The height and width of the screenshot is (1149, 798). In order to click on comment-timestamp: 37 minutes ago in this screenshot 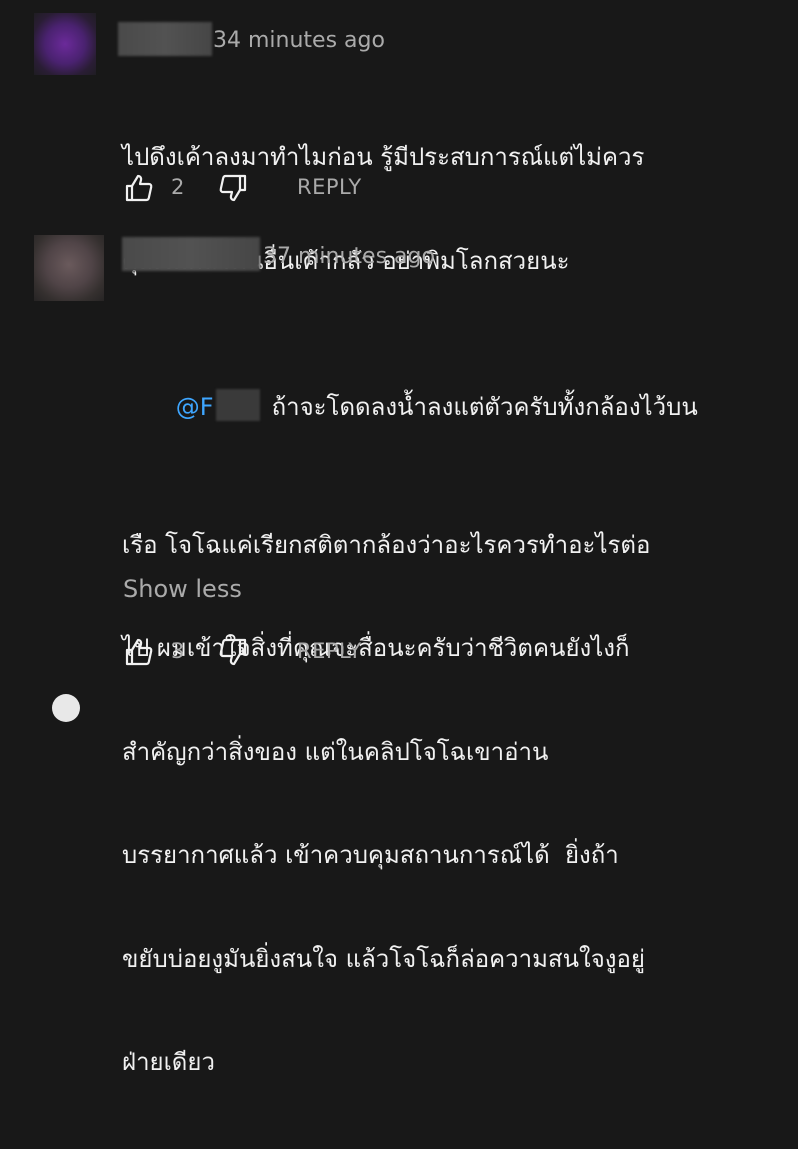, I will do `click(349, 256)`.